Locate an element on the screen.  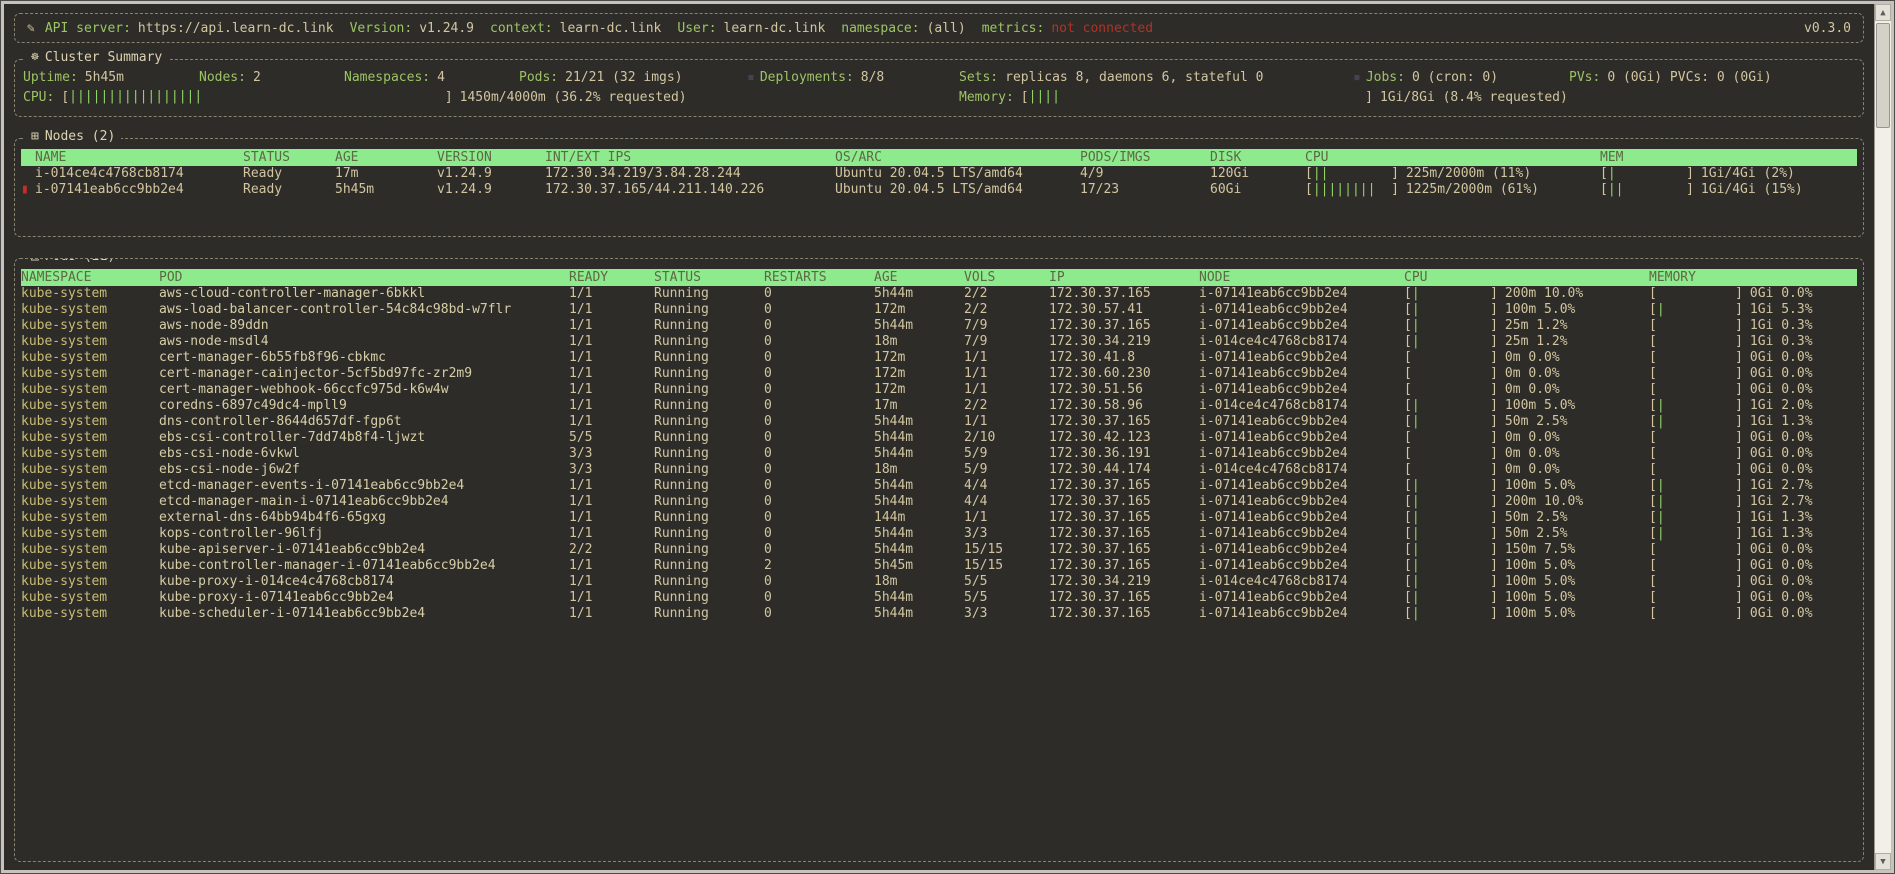
col-age: AGE is located at coordinates (347, 157).